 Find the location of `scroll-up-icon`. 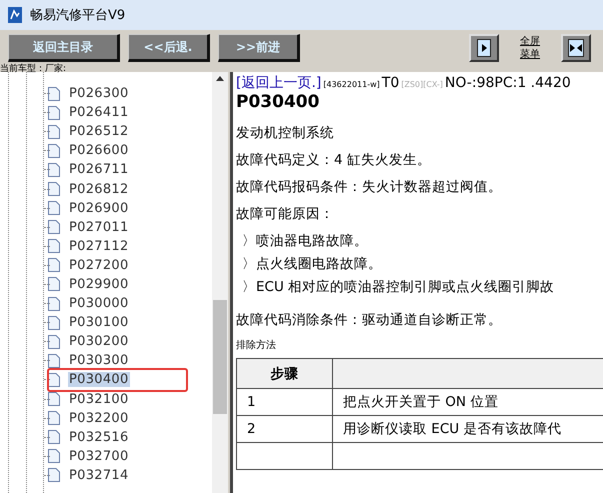

scroll-up-icon is located at coordinates (220, 78).